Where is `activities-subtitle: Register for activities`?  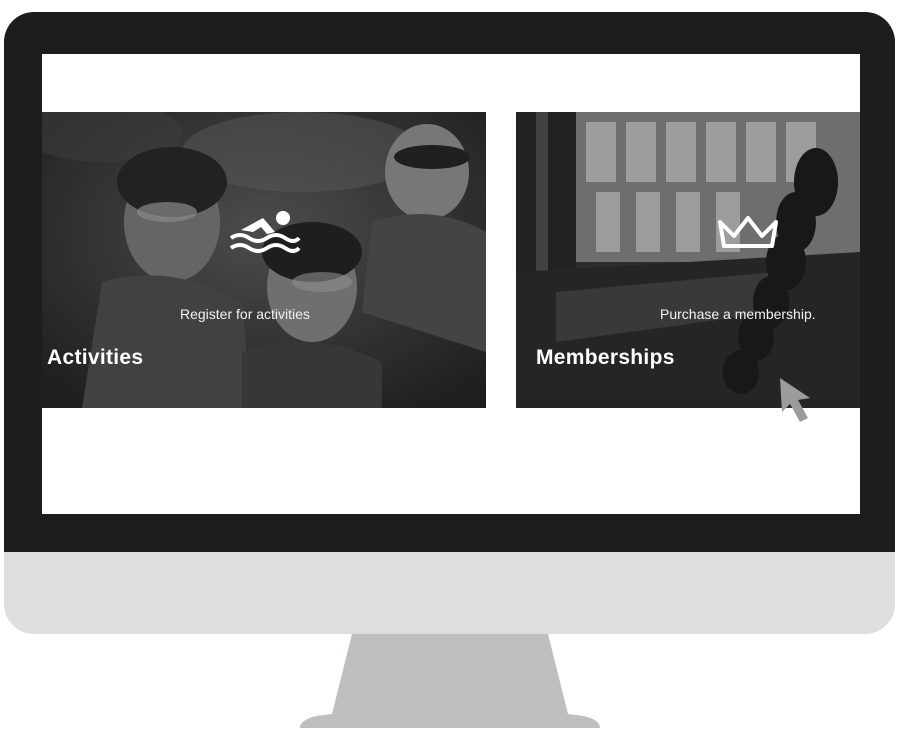 activities-subtitle: Register for activities is located at coordinates (245, 314).